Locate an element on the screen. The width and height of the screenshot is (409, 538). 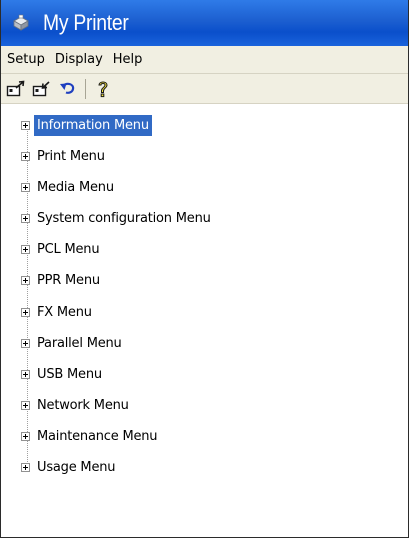
tree-item-label: FX Menu is located at coordinates (64, 312).